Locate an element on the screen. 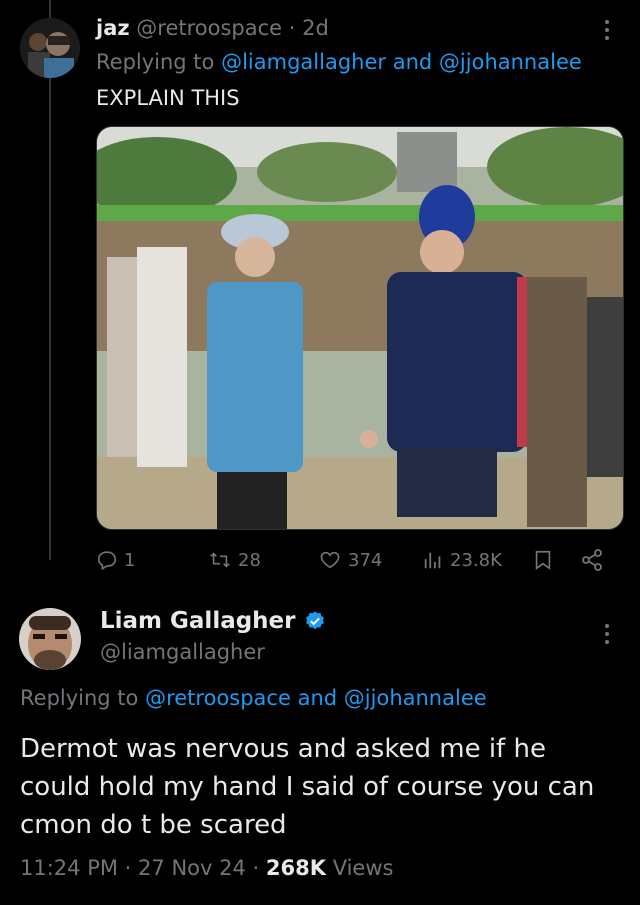 This screenshot has width=640, height=905. tweet1-handle: @retroospace is located at coordinates (209, 28).